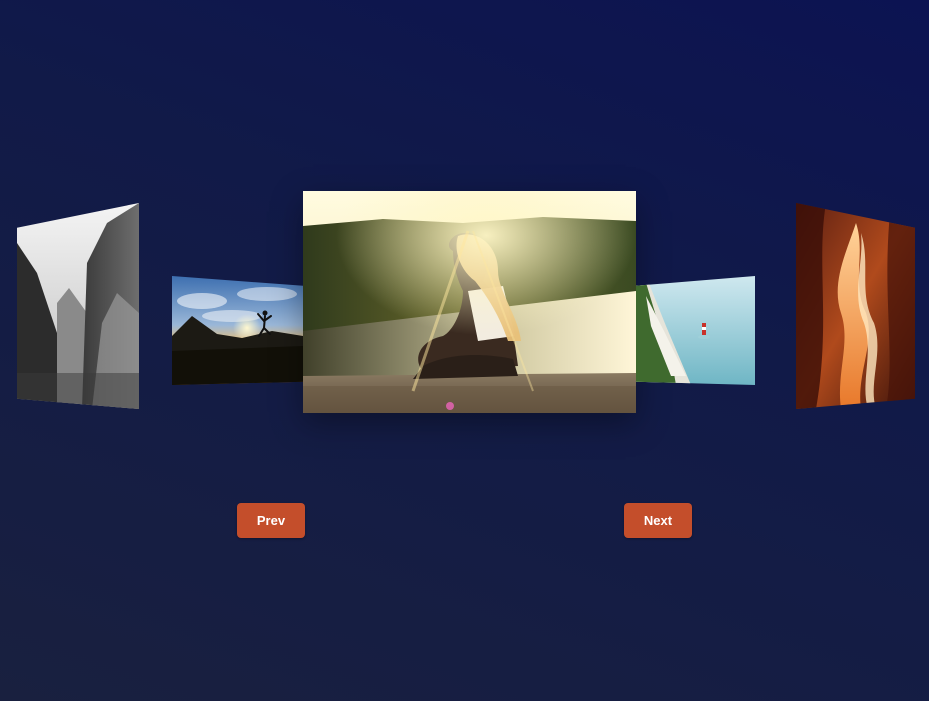 The height and width of the screenshot is (701, 929). I want to click on carousel-slide-woman-lake, so click(469, 302).